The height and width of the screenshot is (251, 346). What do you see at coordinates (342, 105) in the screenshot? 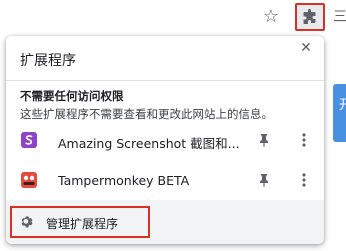
I see `page-blue-button-text: 开` at bounding box center [342, 105].